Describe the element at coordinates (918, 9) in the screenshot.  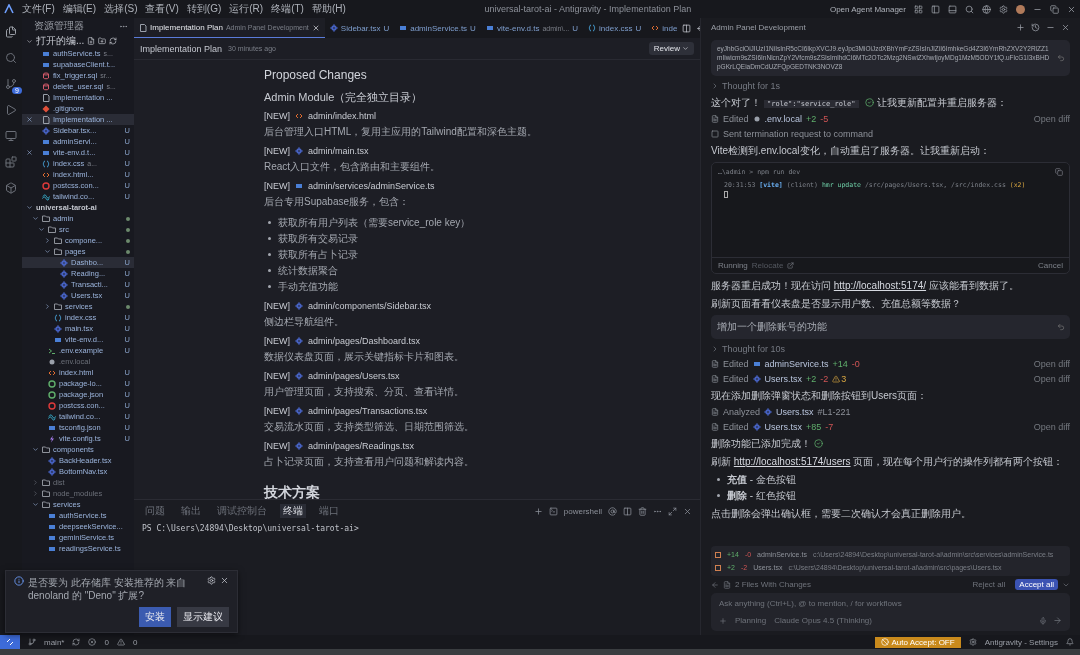
I see `layout-icon` at that location.